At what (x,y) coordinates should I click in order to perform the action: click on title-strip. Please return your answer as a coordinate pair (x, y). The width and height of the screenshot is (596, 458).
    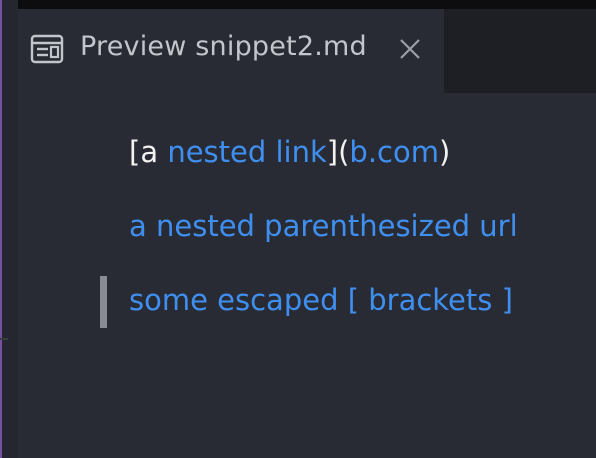
    Looking at the image, I should click on (307, 4).